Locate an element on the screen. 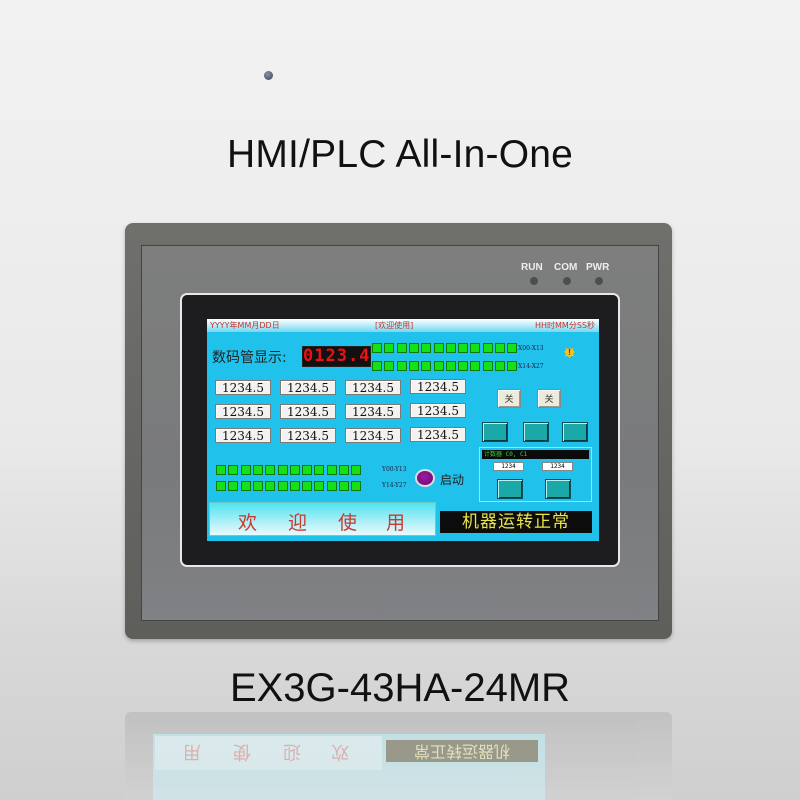 This screenshot has height=800, width=800. screen-title: [欢迎使用] is located at coordinates (394, 325).